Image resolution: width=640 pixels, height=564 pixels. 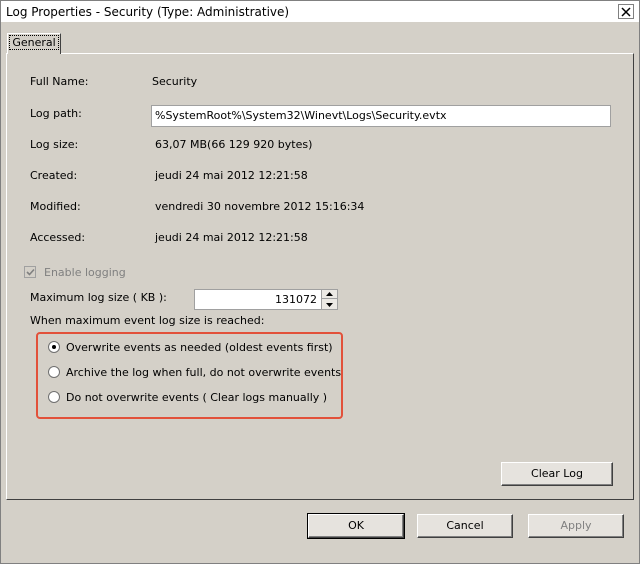 I want to click on spinner-up-button, so click(x=329, y=294).